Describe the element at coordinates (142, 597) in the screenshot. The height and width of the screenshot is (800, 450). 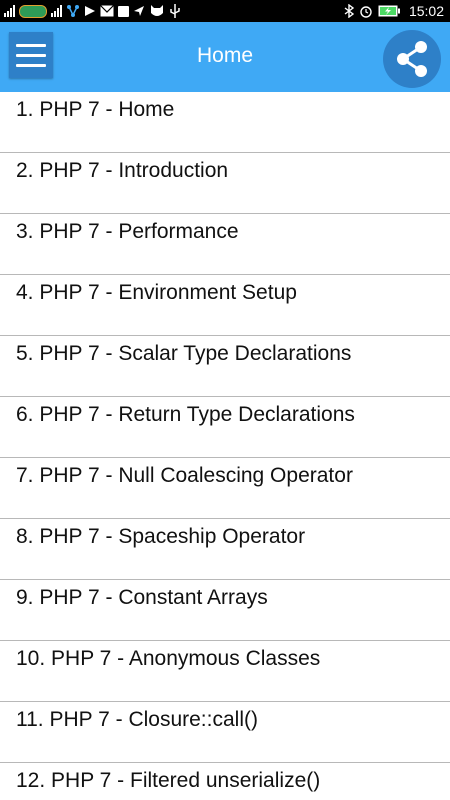
I see `list-item-label: 9. PHP 7 - Constant Arrays` at that location.